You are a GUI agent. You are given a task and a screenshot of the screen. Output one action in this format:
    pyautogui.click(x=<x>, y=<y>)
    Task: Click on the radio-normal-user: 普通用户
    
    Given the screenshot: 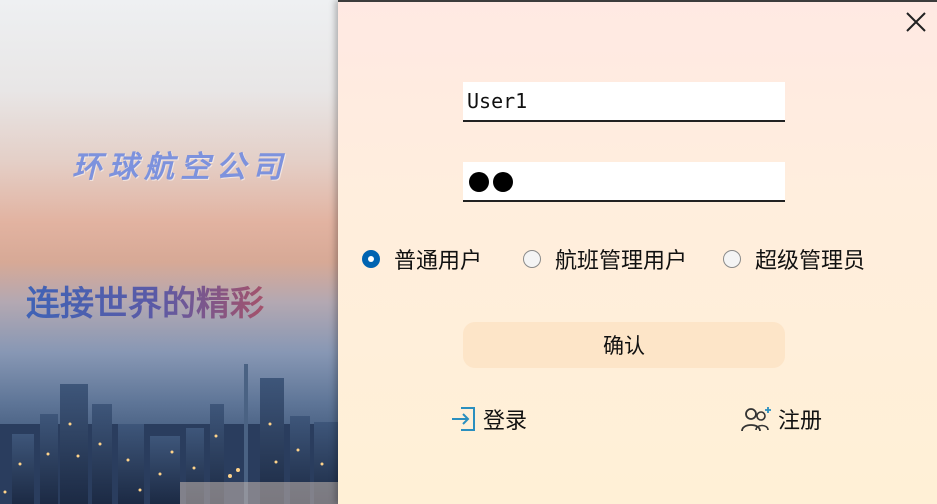 What is the action you would take?
    pyautogui.click(x=422, y=260)
    